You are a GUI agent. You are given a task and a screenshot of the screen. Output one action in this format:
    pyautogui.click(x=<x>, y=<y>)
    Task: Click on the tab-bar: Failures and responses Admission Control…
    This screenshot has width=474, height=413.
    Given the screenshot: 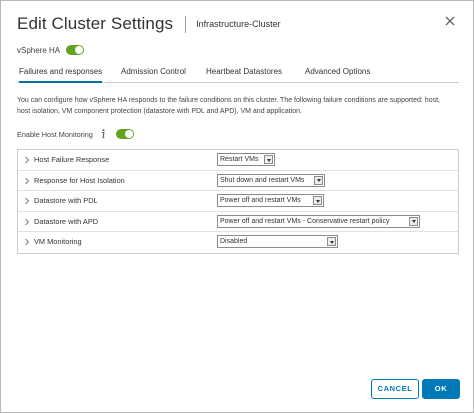 What is the action you would take?
    pyautogui.click(x=238, y=74)
    